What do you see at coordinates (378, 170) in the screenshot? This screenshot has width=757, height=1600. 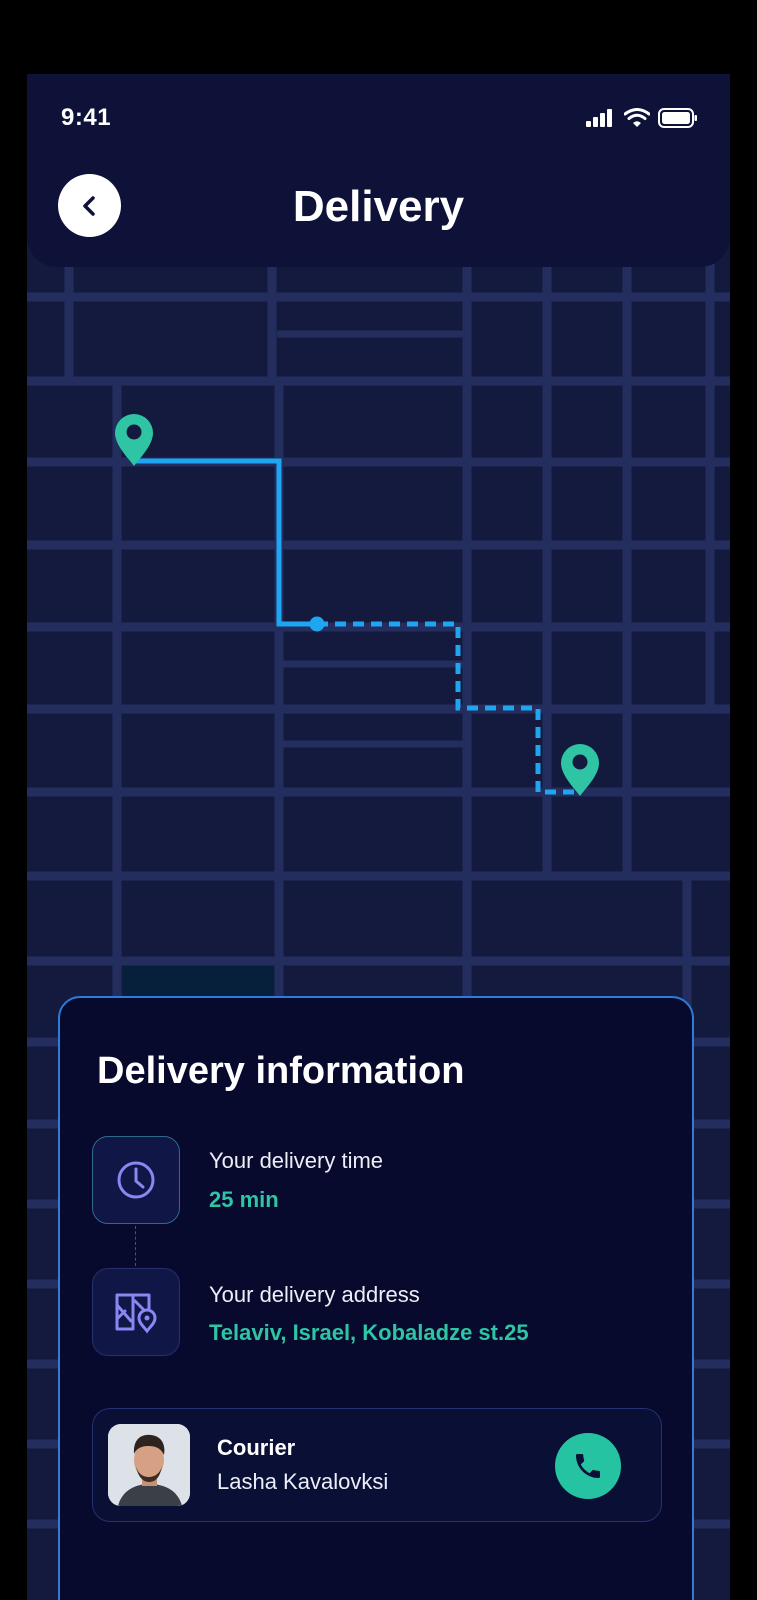 I see `app-header: 9:41 Delivery` at bounding box center [378, 170].